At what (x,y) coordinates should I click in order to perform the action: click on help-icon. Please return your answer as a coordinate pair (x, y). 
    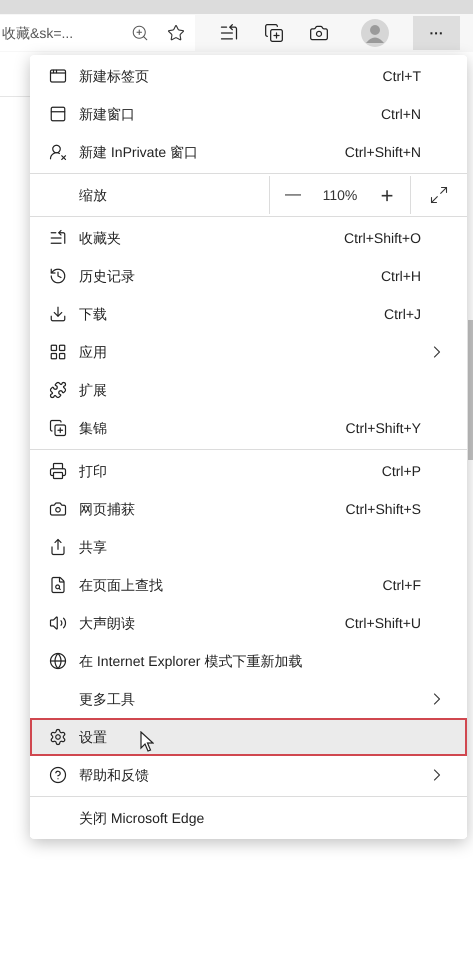
    Looking at the image, I should click on (58, 775).